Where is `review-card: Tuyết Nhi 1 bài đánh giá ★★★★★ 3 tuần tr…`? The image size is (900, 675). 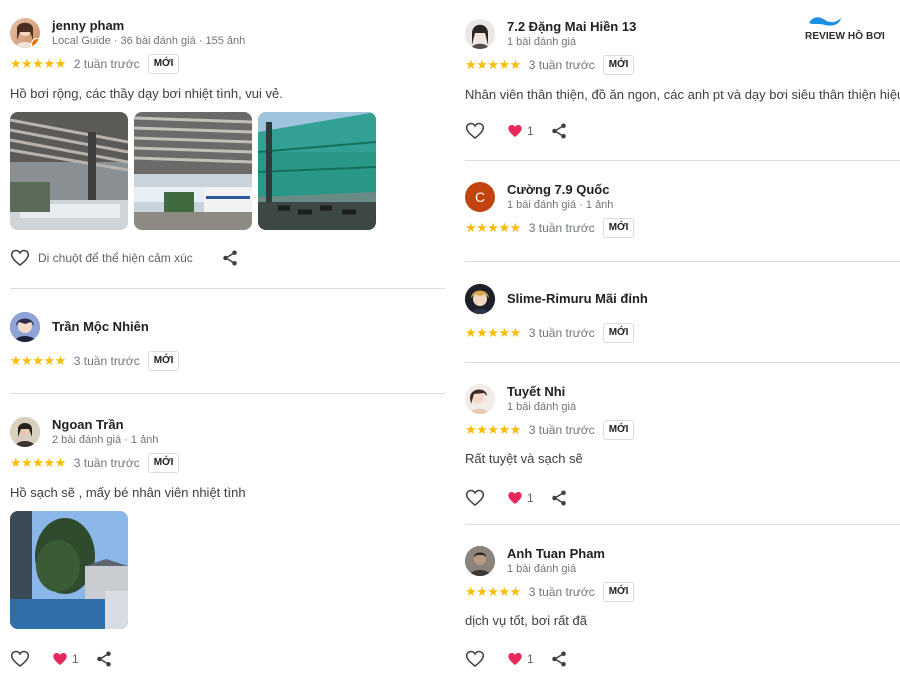
review-card: Tuyết Nhi 1 bài đánh giá ★★★★★ 3 tuần tr… is located at coordinates (682, 446).